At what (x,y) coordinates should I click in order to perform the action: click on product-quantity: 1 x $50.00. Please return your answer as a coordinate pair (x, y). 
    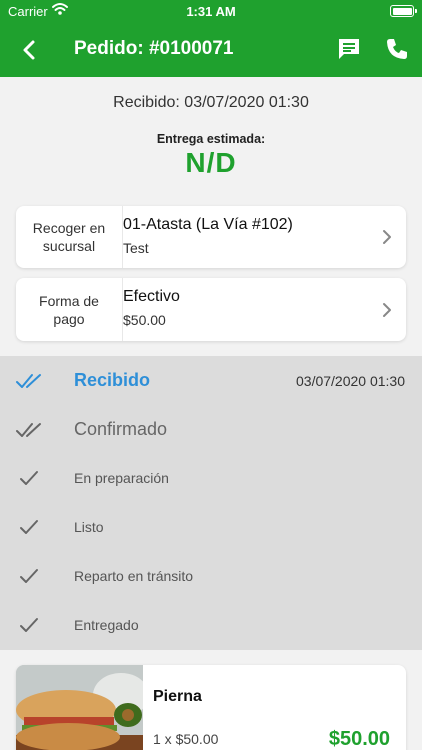
    Looking at the image, I should click on (186, 739).